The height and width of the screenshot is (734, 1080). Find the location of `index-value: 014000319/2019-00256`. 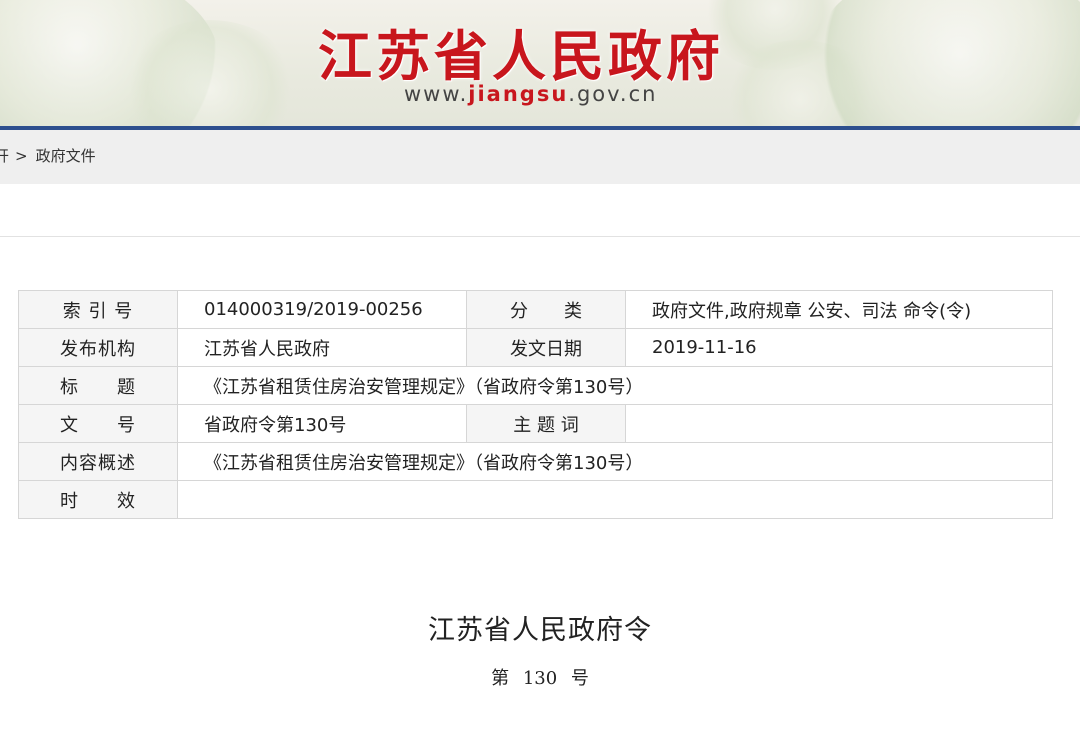

index-value: 014000319/2019-00256 is located at coordinates (322, 309).